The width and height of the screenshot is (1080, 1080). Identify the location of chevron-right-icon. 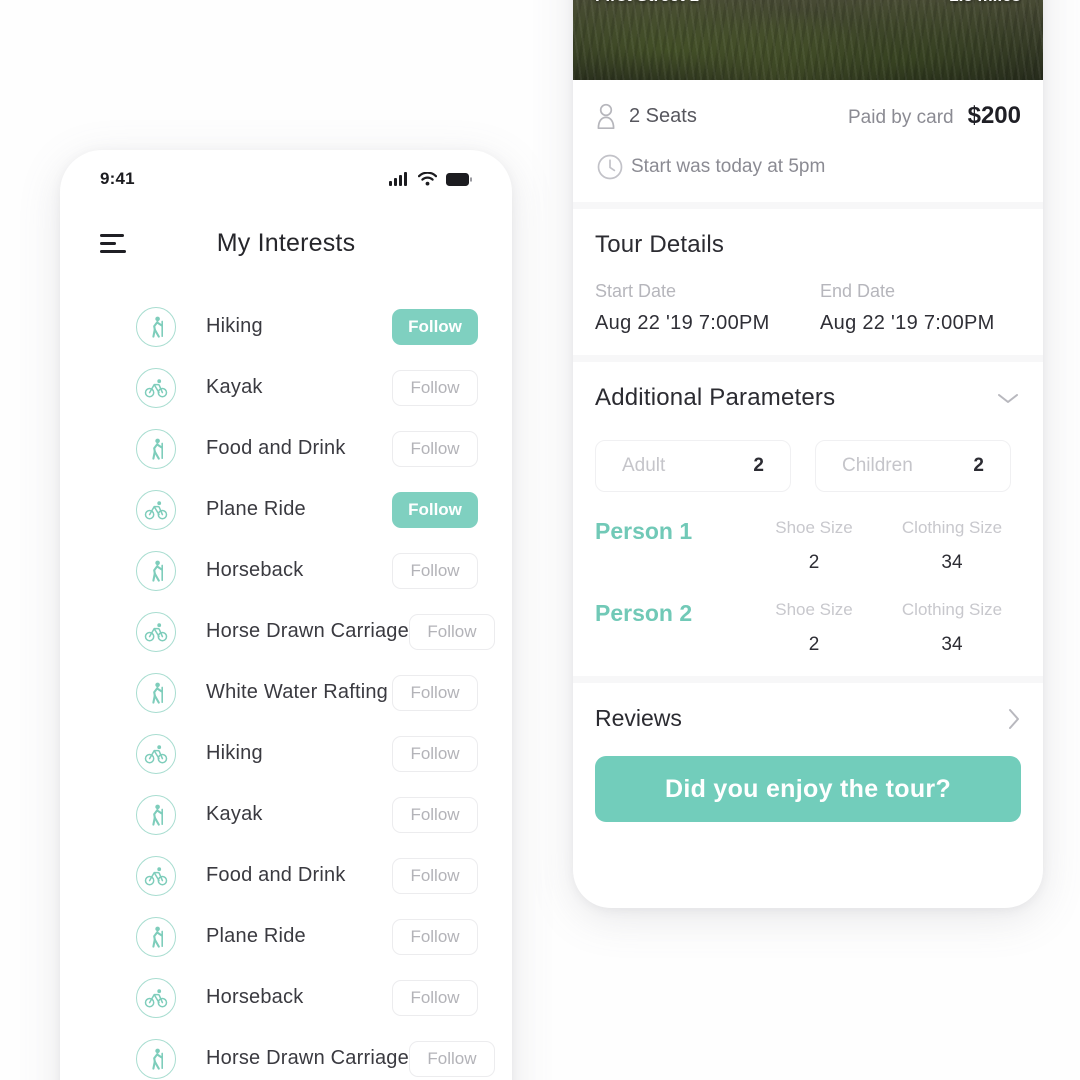
(1014, 719).